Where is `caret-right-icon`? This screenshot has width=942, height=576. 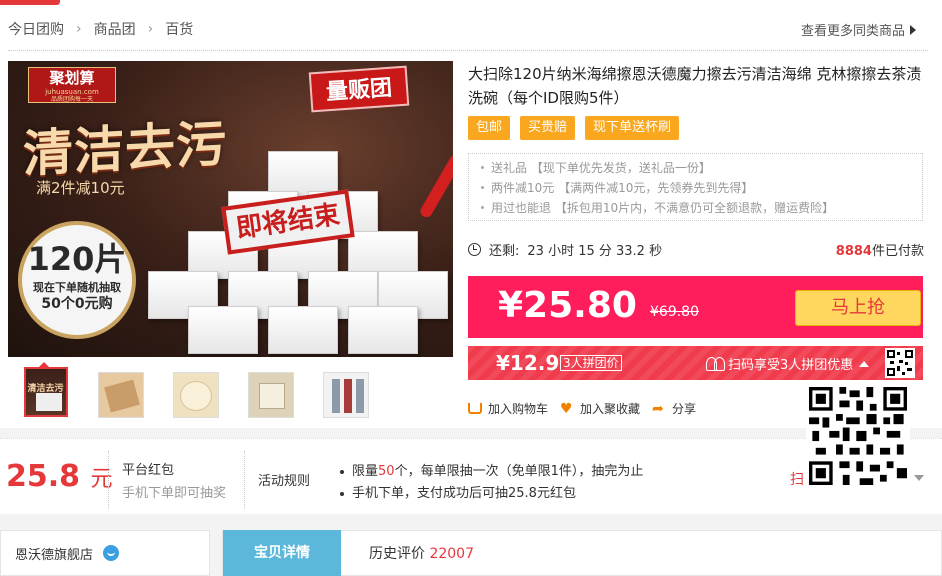 caret-right-icon is located at coordinates (913, 29).